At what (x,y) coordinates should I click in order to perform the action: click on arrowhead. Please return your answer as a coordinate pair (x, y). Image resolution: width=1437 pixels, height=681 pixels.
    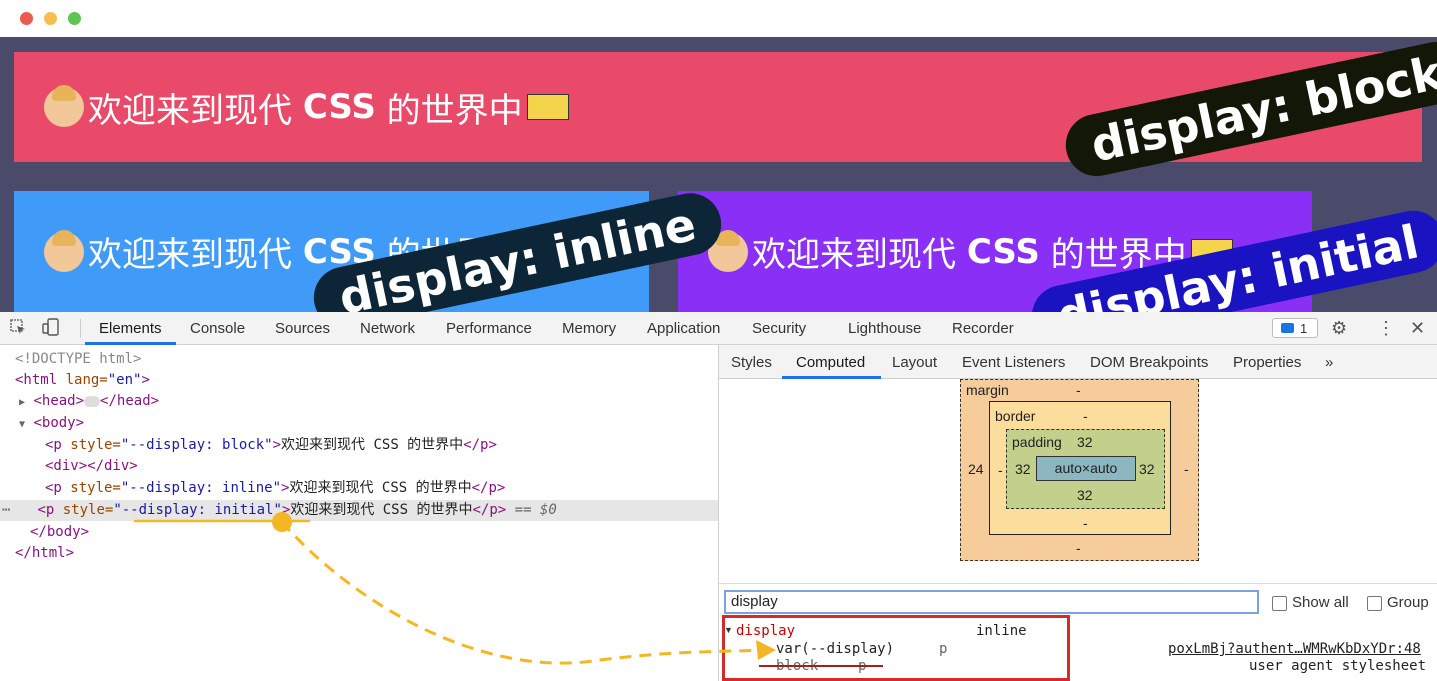
    Looking at the image, I should click on (766, 650).